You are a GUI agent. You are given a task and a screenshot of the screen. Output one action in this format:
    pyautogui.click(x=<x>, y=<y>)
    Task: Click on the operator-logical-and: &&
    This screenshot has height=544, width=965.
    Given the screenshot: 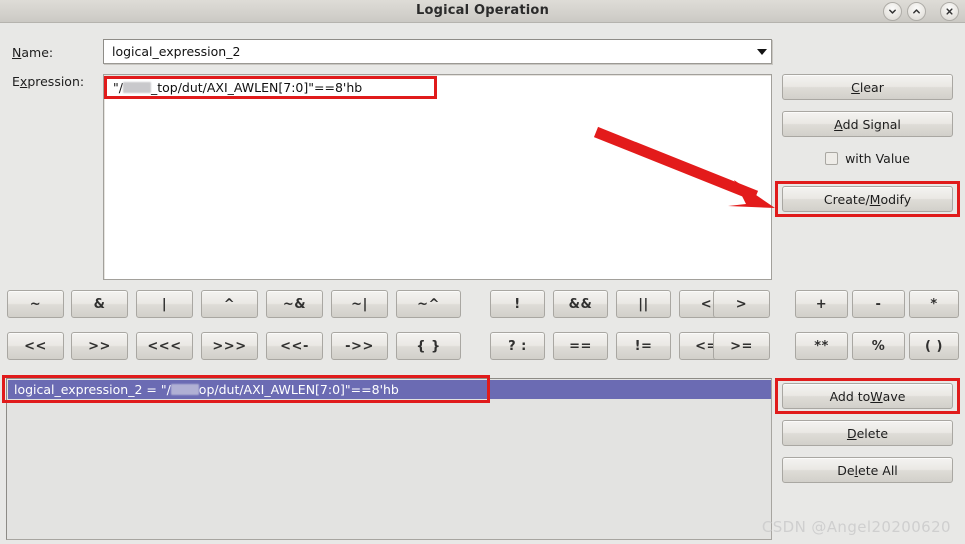 What is the action you would take?
    pyautogui.click(x=580, y=304)
    